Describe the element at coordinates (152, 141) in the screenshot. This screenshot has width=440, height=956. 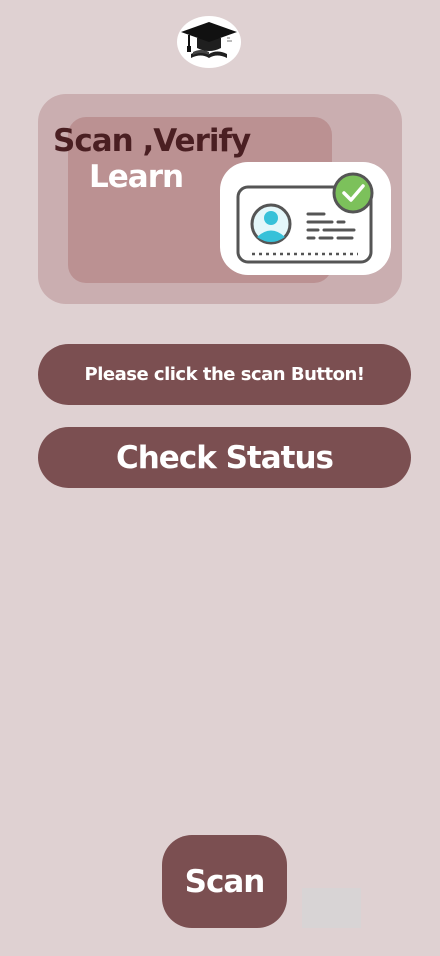
I see `hero-title: Scan ,Verify` at that location.